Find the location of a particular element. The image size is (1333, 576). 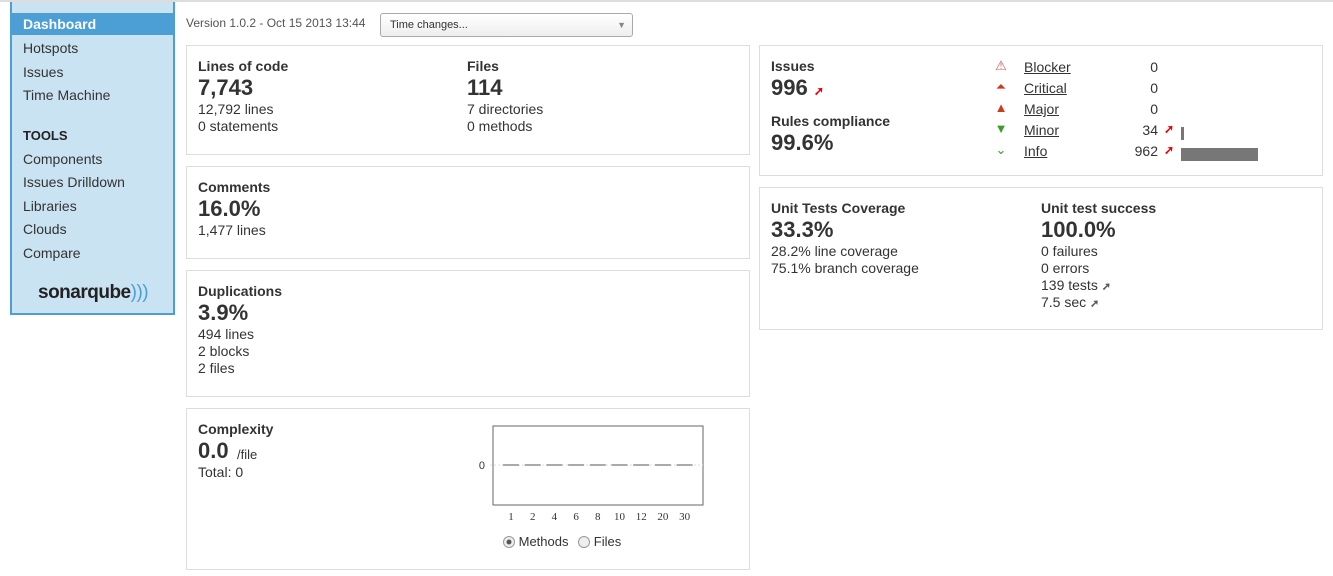

severity-link-minor: Minor is located at coordinates (1041, 130).